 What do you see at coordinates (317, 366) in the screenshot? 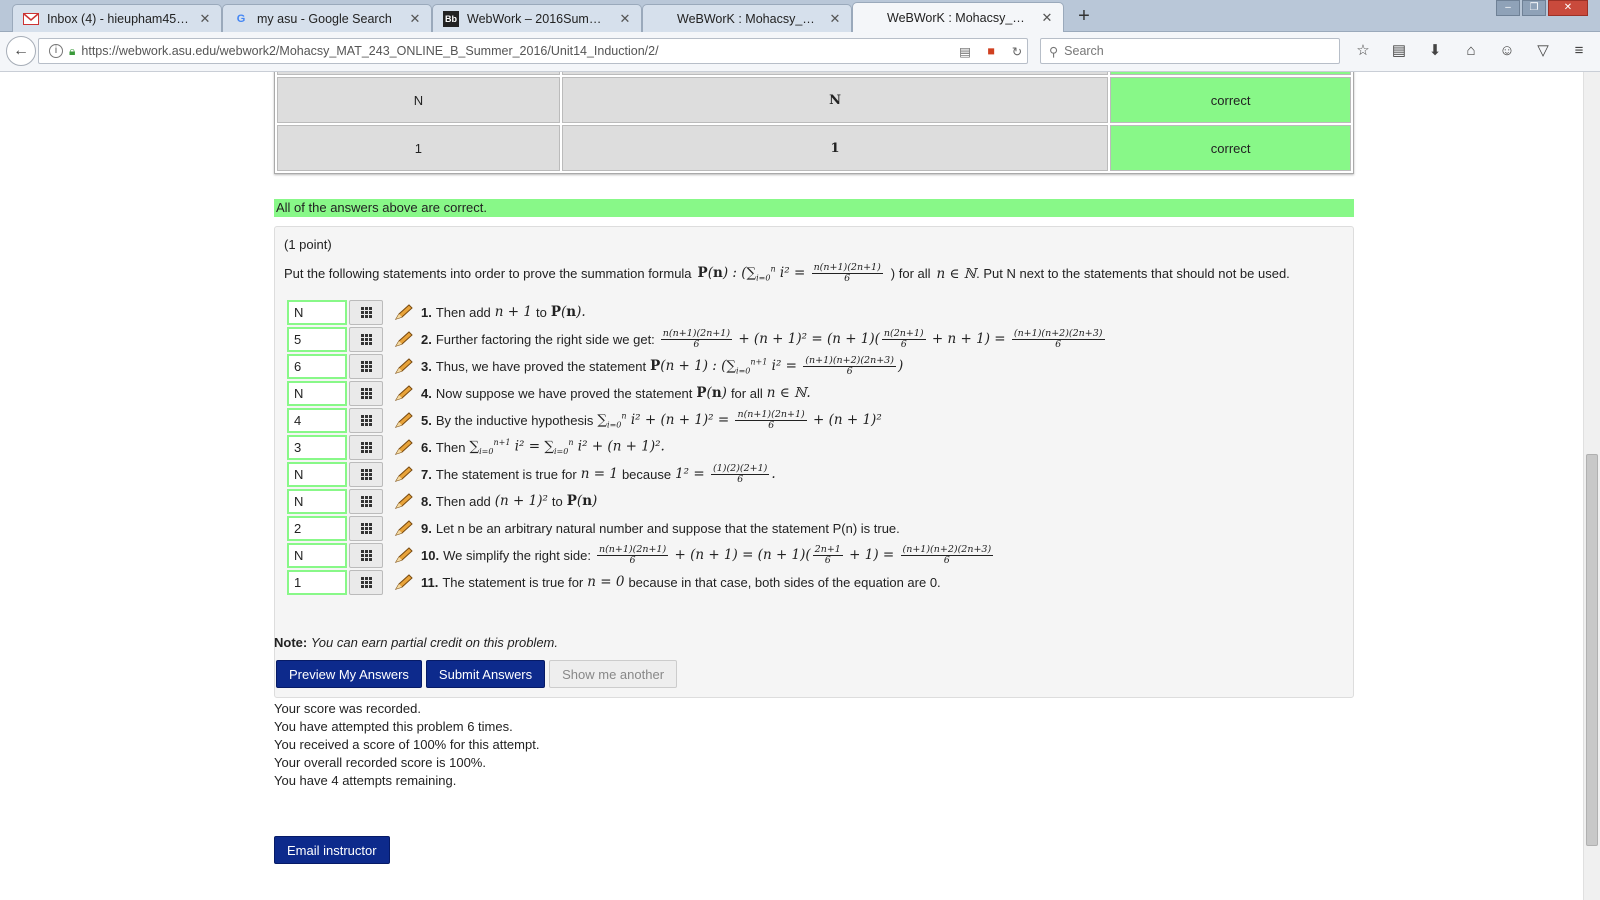
I see `answer-input: 6` at bounding box center [317, 366].